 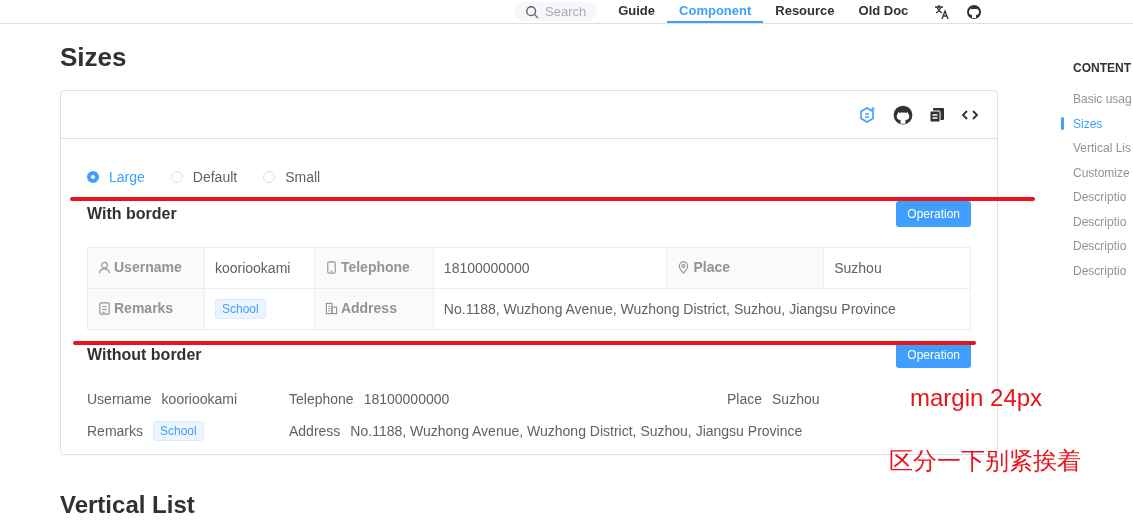 What do you see at coordinates (1102, 123) in the screenshot?
I see `toc-link: Sizes` at bounding box center [1102, 123].